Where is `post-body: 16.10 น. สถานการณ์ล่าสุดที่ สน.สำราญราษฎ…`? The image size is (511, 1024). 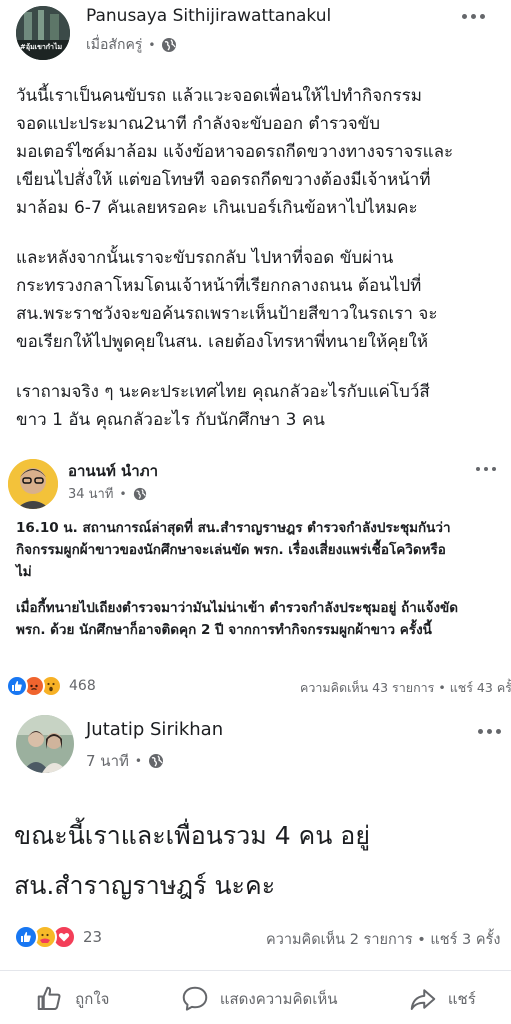 post-body: 16.10 น. สถานการณ์ล่าสุดที่ สน.สำราญราษฎ… is located at coordinates (237, 579).